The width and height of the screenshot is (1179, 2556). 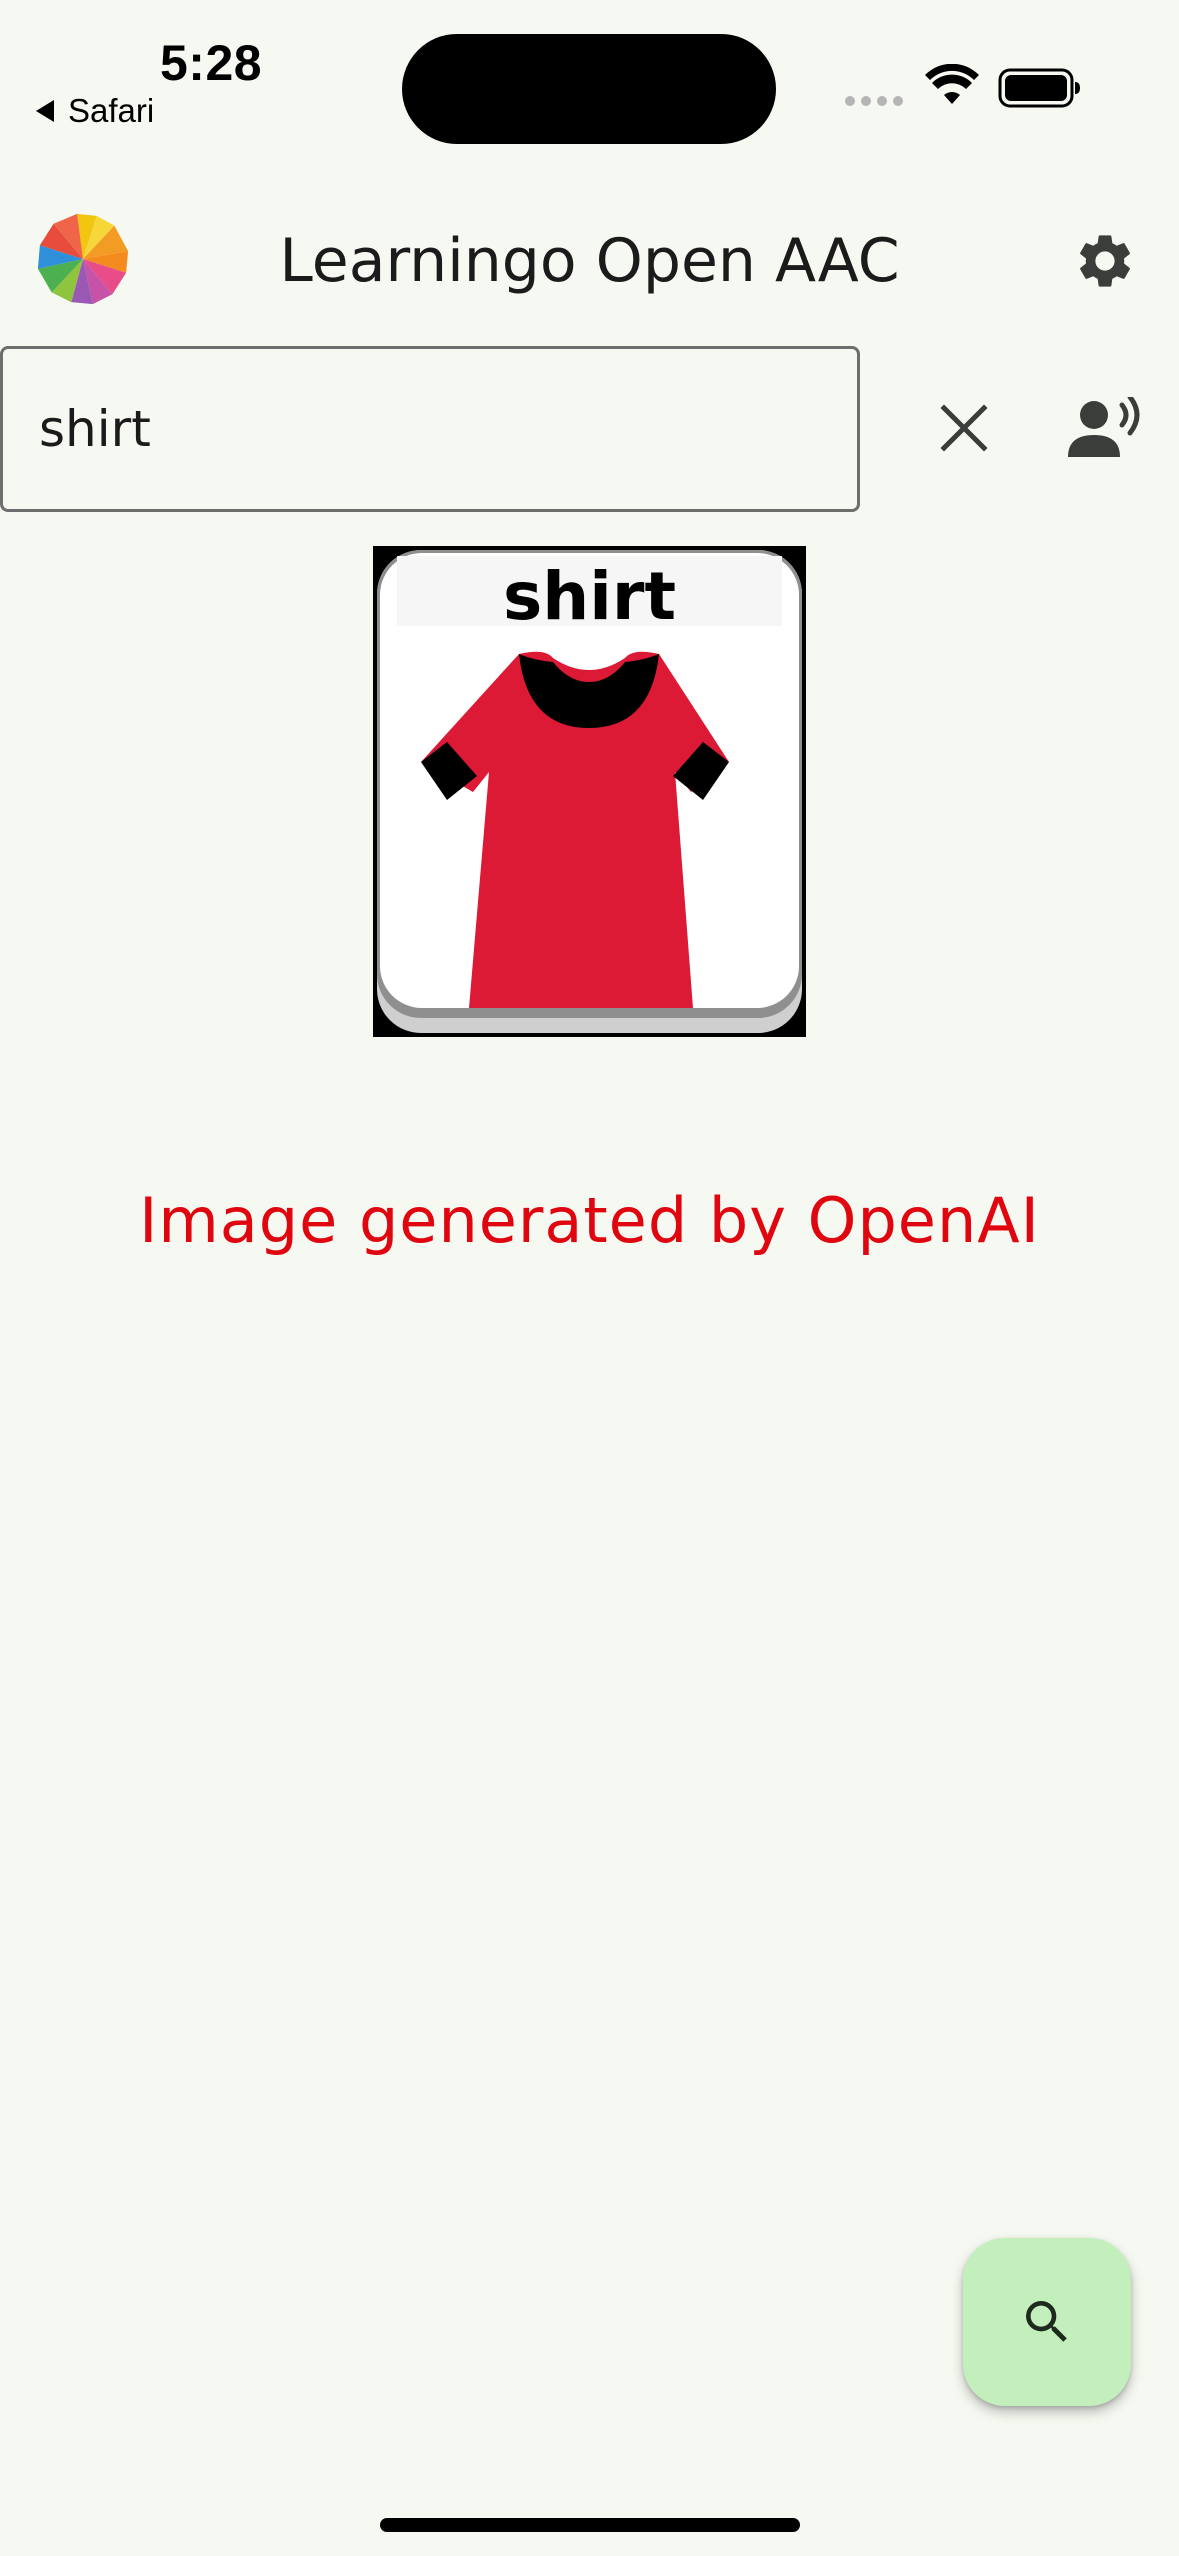 What do you see at coordinates (589, 261) in the screenshot?
I see `app-title: Learningo Open AAC` at bounding box center [589, 261].